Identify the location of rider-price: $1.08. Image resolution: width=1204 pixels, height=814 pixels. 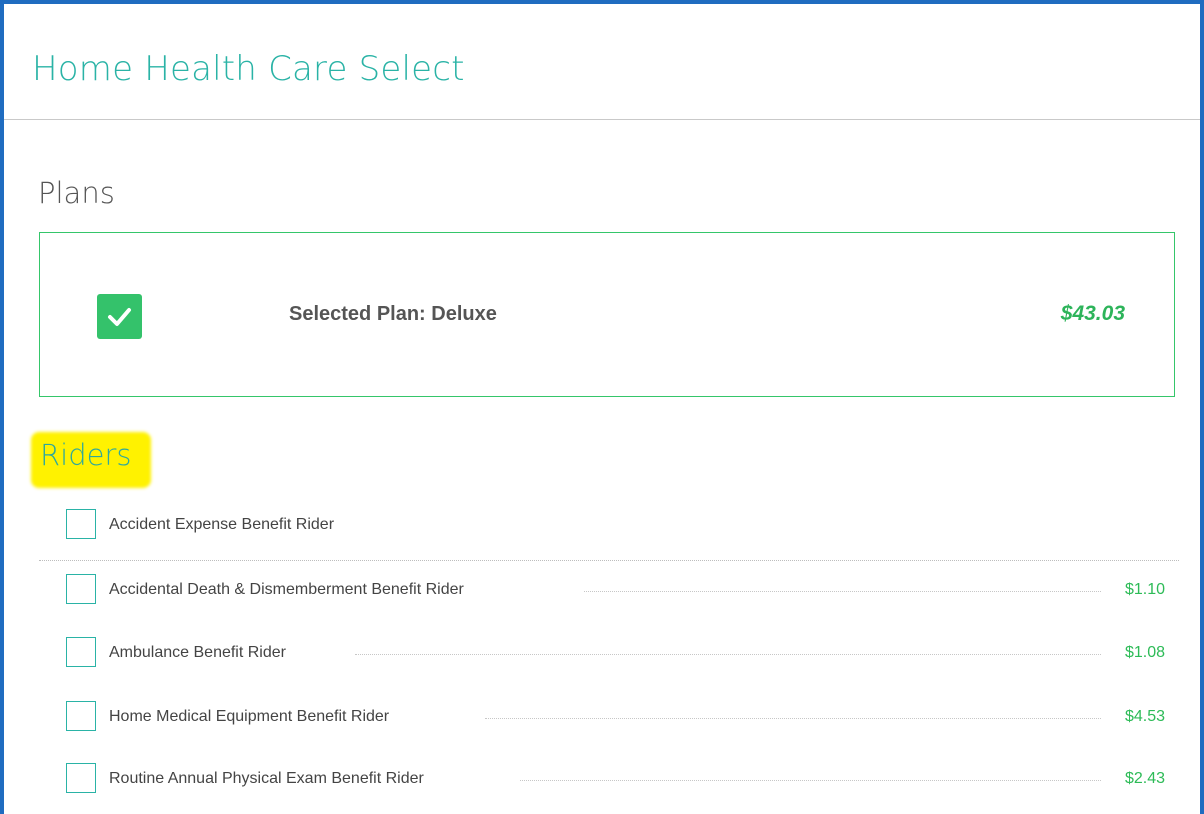
(1144, 652).